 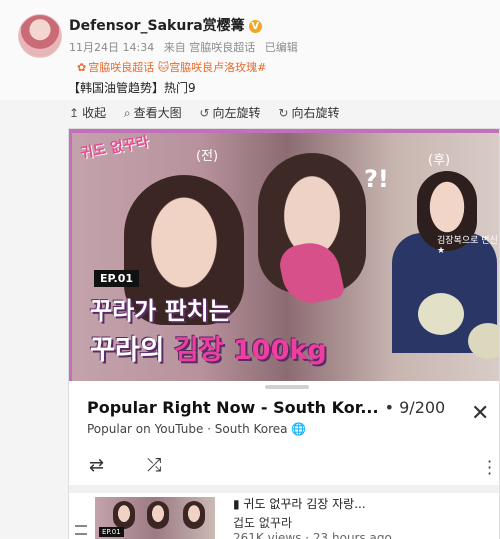 What do you see at coordinates (210, 47) in the screenshot?
I see `post-source: 来自 宫脇咲良超话` at bounding box center [210, 47].